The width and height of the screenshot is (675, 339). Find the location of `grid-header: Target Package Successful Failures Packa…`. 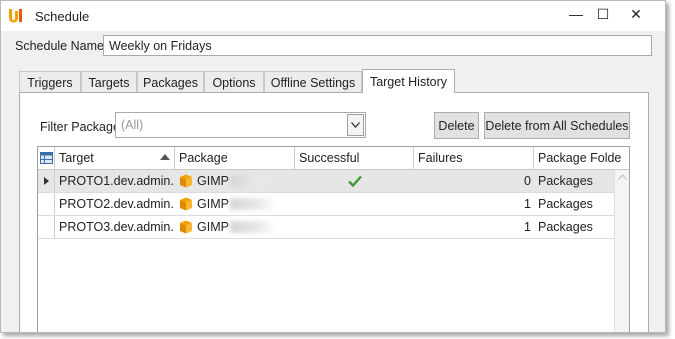

grid-header: Target Package Successful Failures Packa… is located at coordinates (333, 158).